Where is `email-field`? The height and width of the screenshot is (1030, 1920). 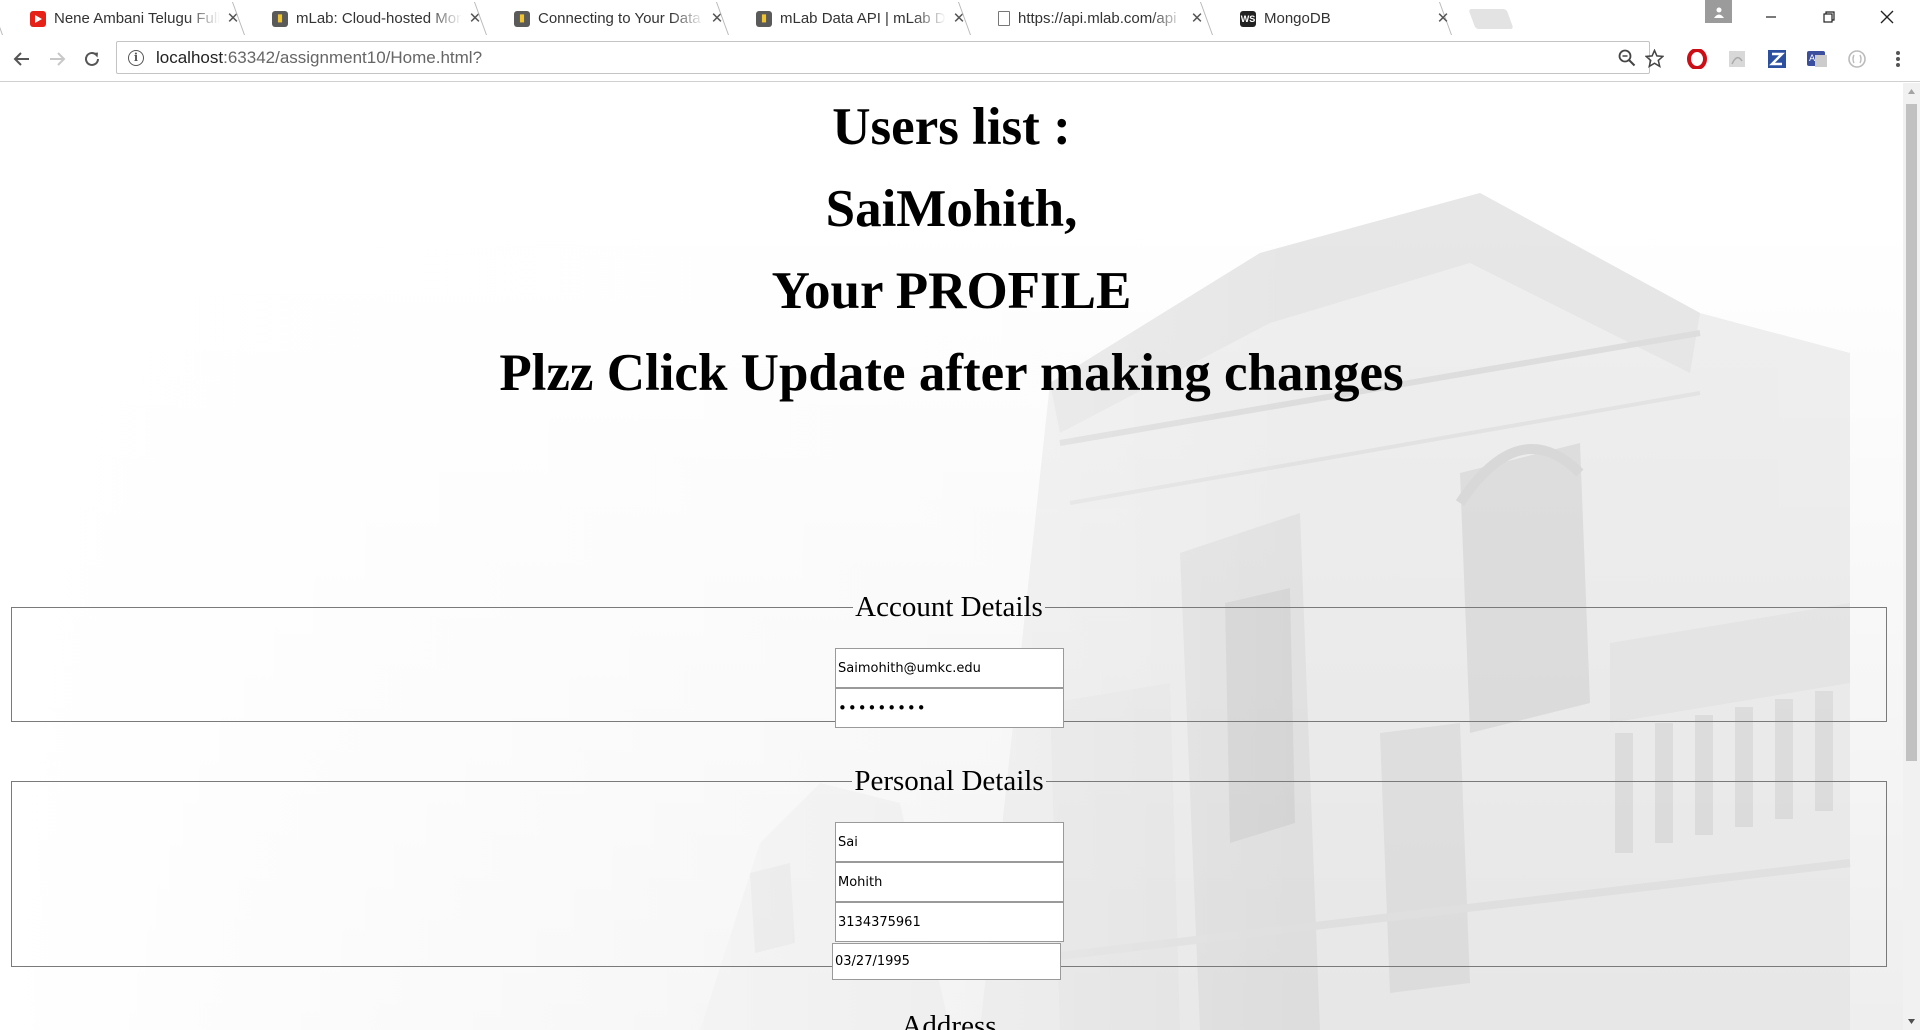 email-field is located at coordinates (949, 668).